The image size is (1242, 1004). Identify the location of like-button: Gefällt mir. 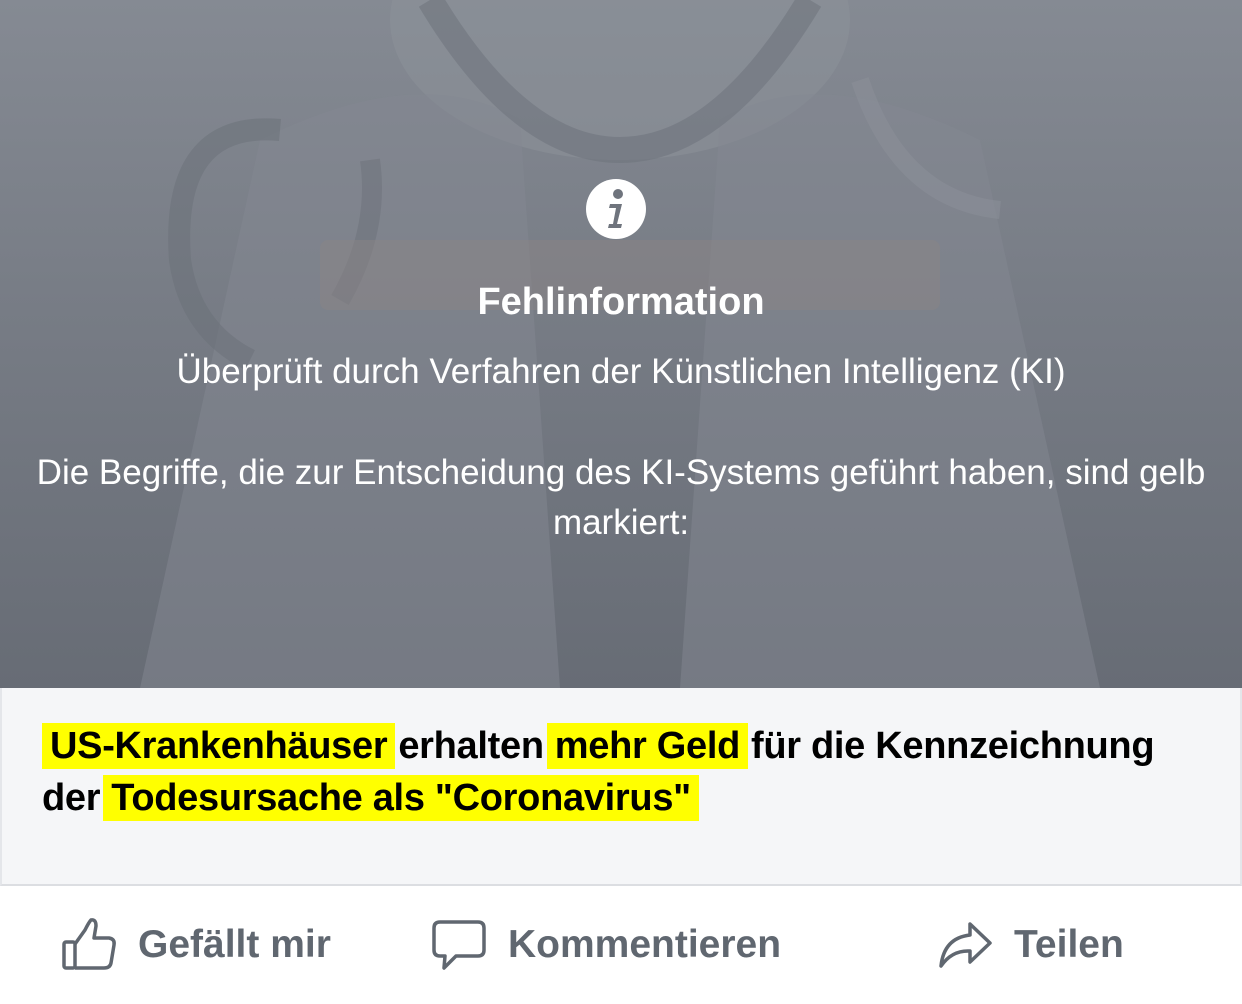
(195, 945).